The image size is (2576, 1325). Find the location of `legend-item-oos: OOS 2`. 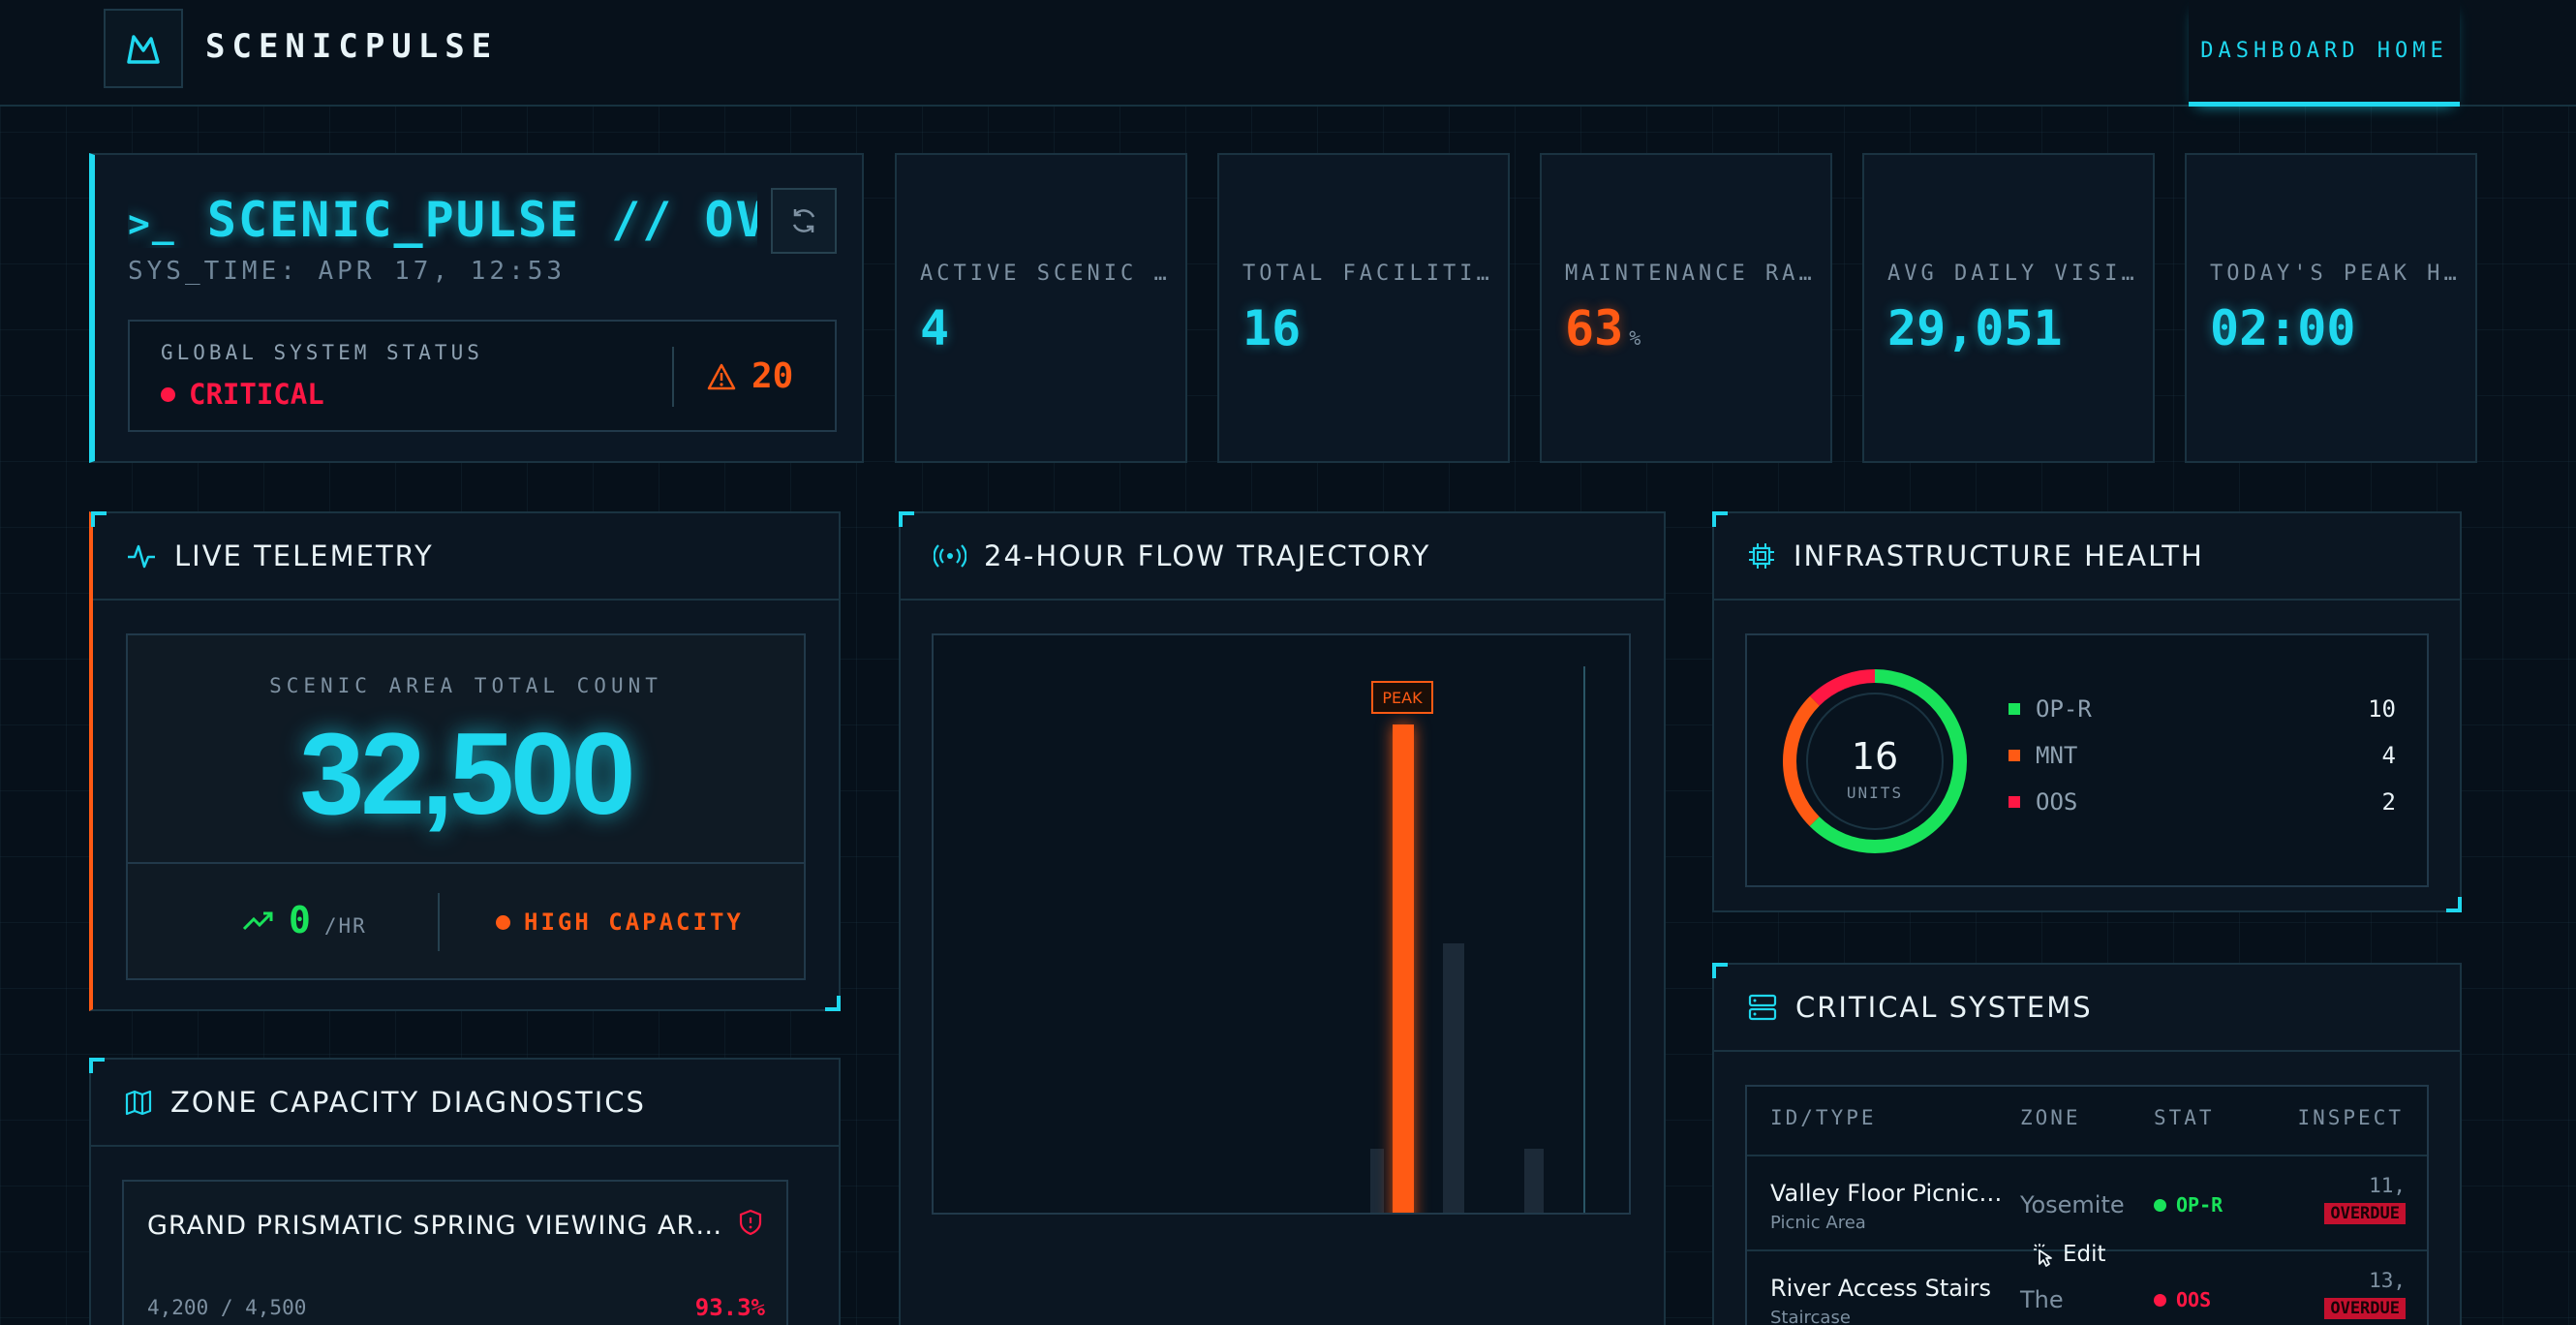

legend-item-oos: OOS 2 is located at coordinates (2202, 802).